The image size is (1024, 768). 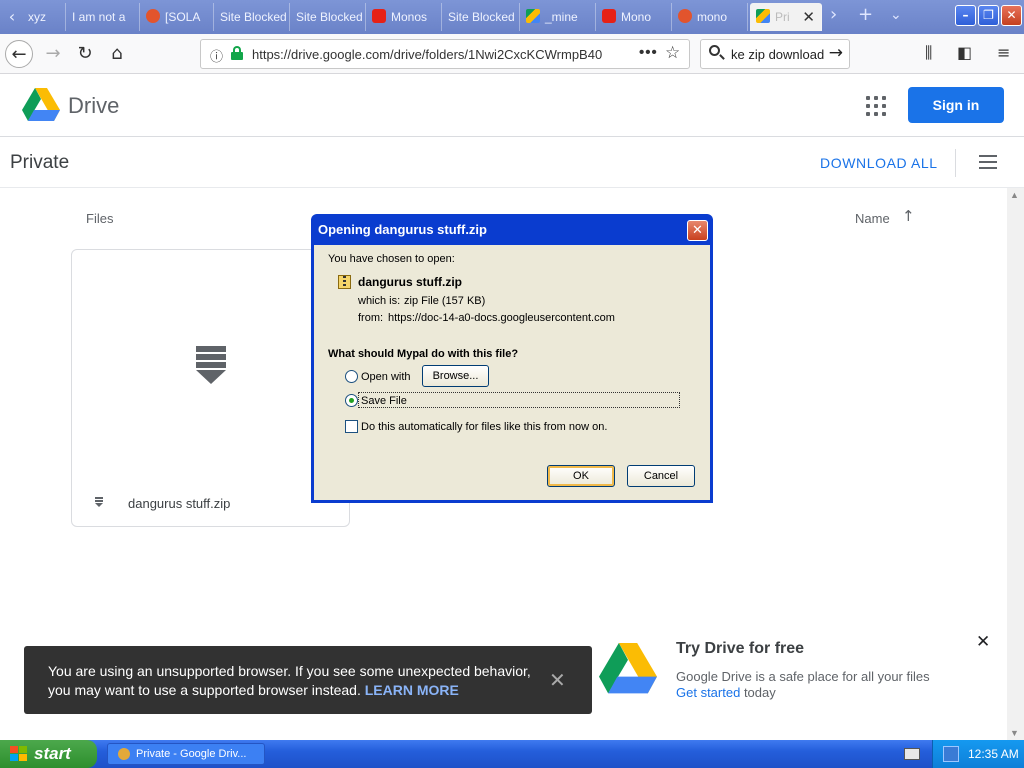 I want to click on duckduckgo-icon, so click(x=685, y=16).